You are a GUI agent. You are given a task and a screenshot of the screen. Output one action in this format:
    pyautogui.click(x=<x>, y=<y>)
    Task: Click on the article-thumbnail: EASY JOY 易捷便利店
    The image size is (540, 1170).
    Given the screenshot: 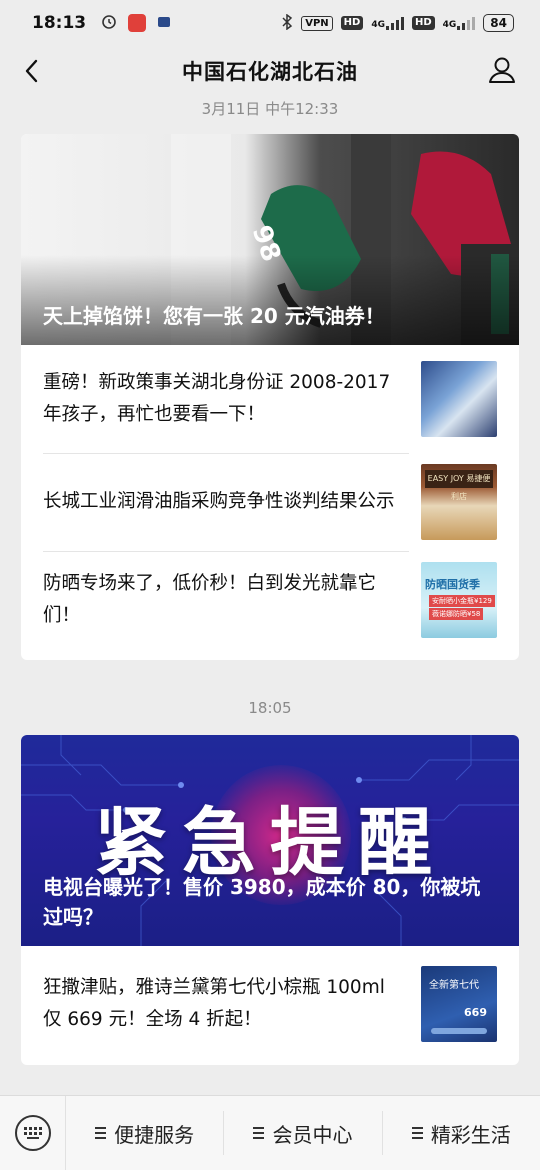 What is the action you would take?
    pyautogui.click(x=459, y=502)
    